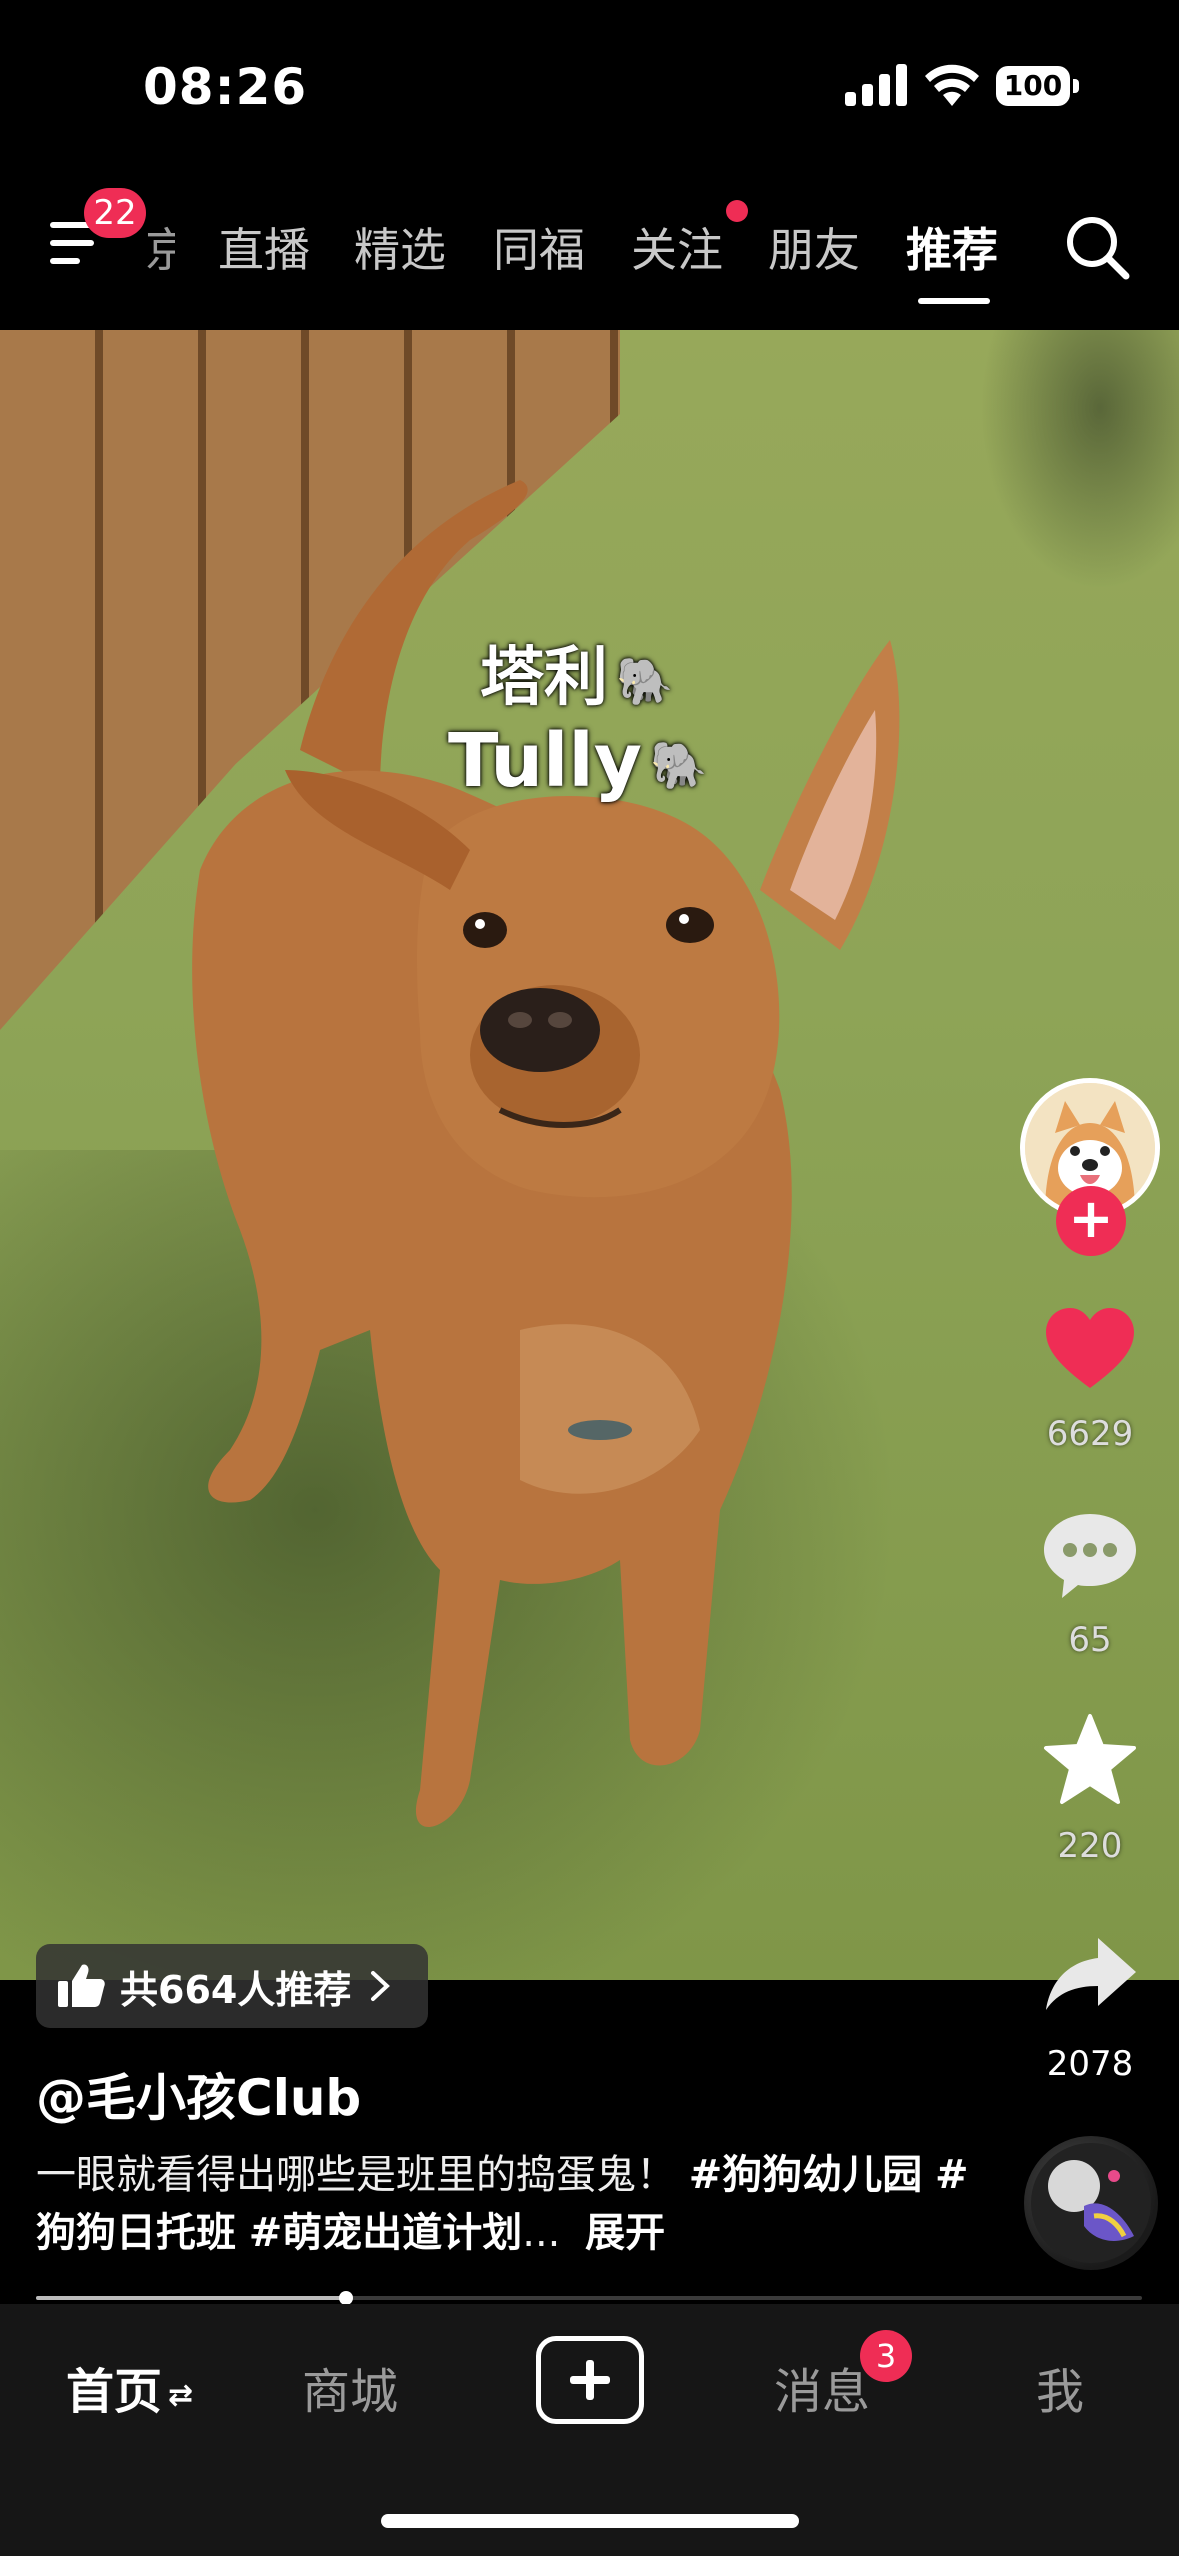  I want to click on tab-live: 直播, so click(264, 247).